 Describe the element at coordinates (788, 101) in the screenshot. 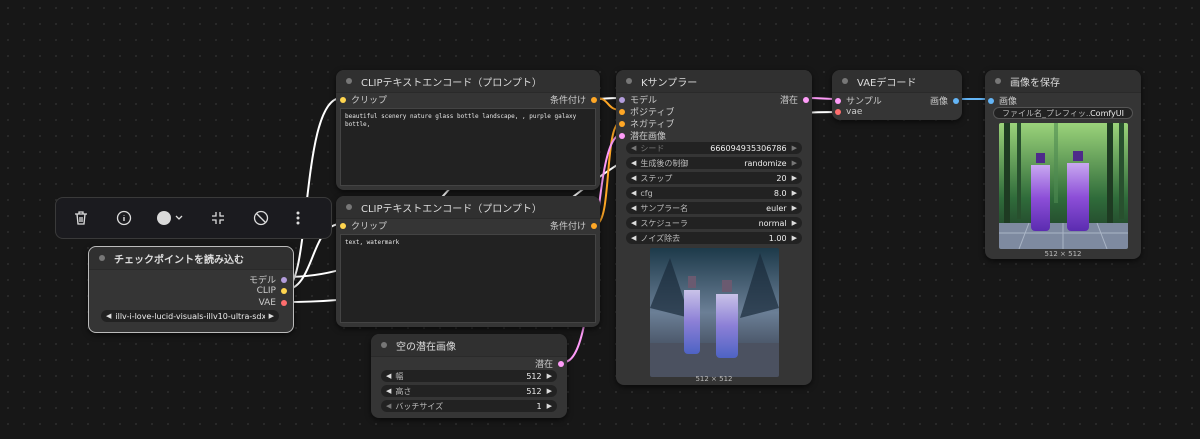

I see `slot-label: 潜在` at that location.